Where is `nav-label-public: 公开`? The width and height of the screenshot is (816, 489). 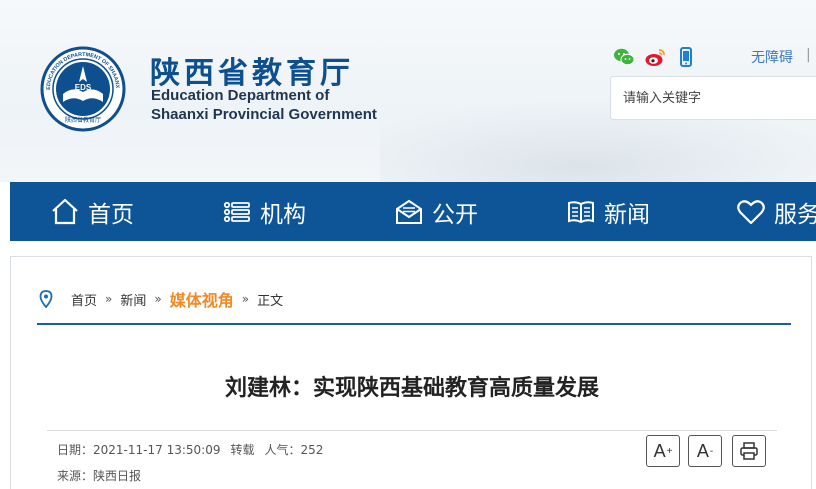
nav-label-public: 公开 is located at coordinates (455, 214).